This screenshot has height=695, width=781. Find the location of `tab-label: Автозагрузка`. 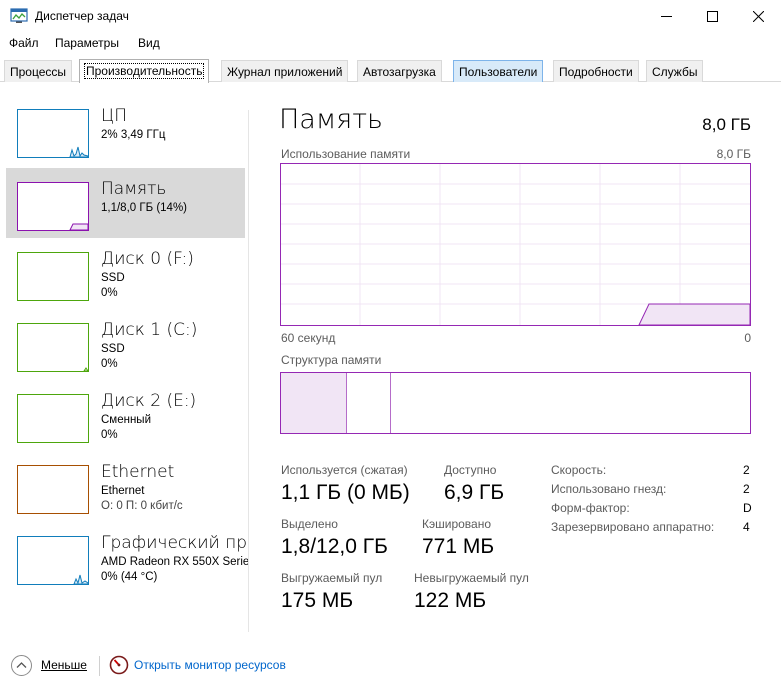

tab-label: Автозагрузка is located at coordinates (399, 72).